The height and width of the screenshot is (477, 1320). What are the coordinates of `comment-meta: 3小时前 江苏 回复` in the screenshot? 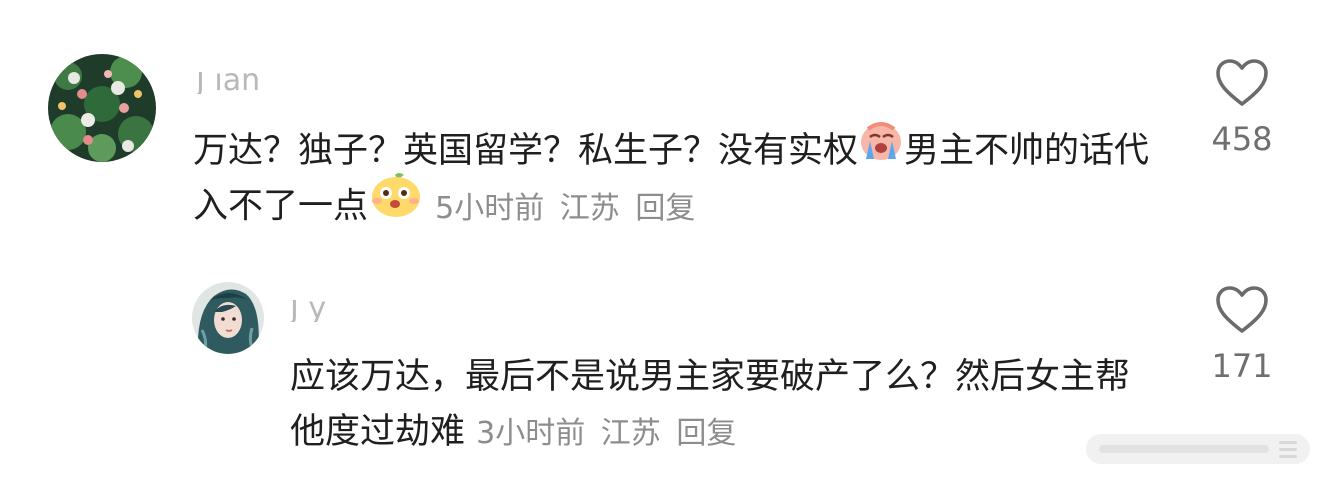 It's located at (609, 433).